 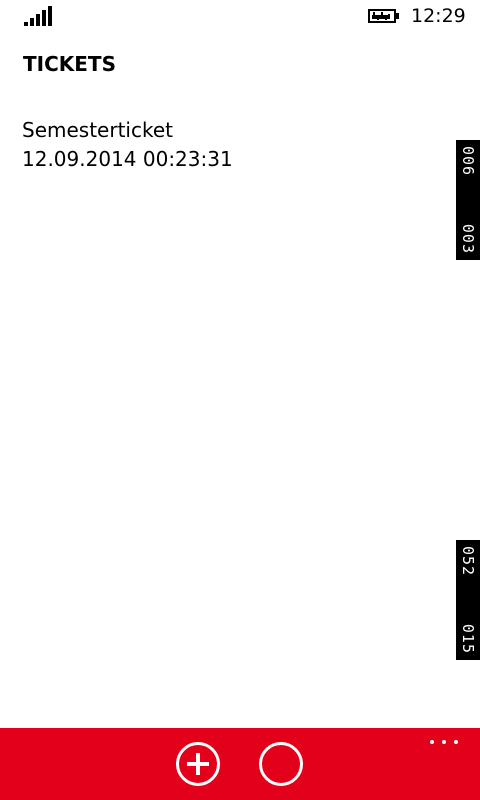 I want to click on add-icon-vertical, so click(x=198, y=764).